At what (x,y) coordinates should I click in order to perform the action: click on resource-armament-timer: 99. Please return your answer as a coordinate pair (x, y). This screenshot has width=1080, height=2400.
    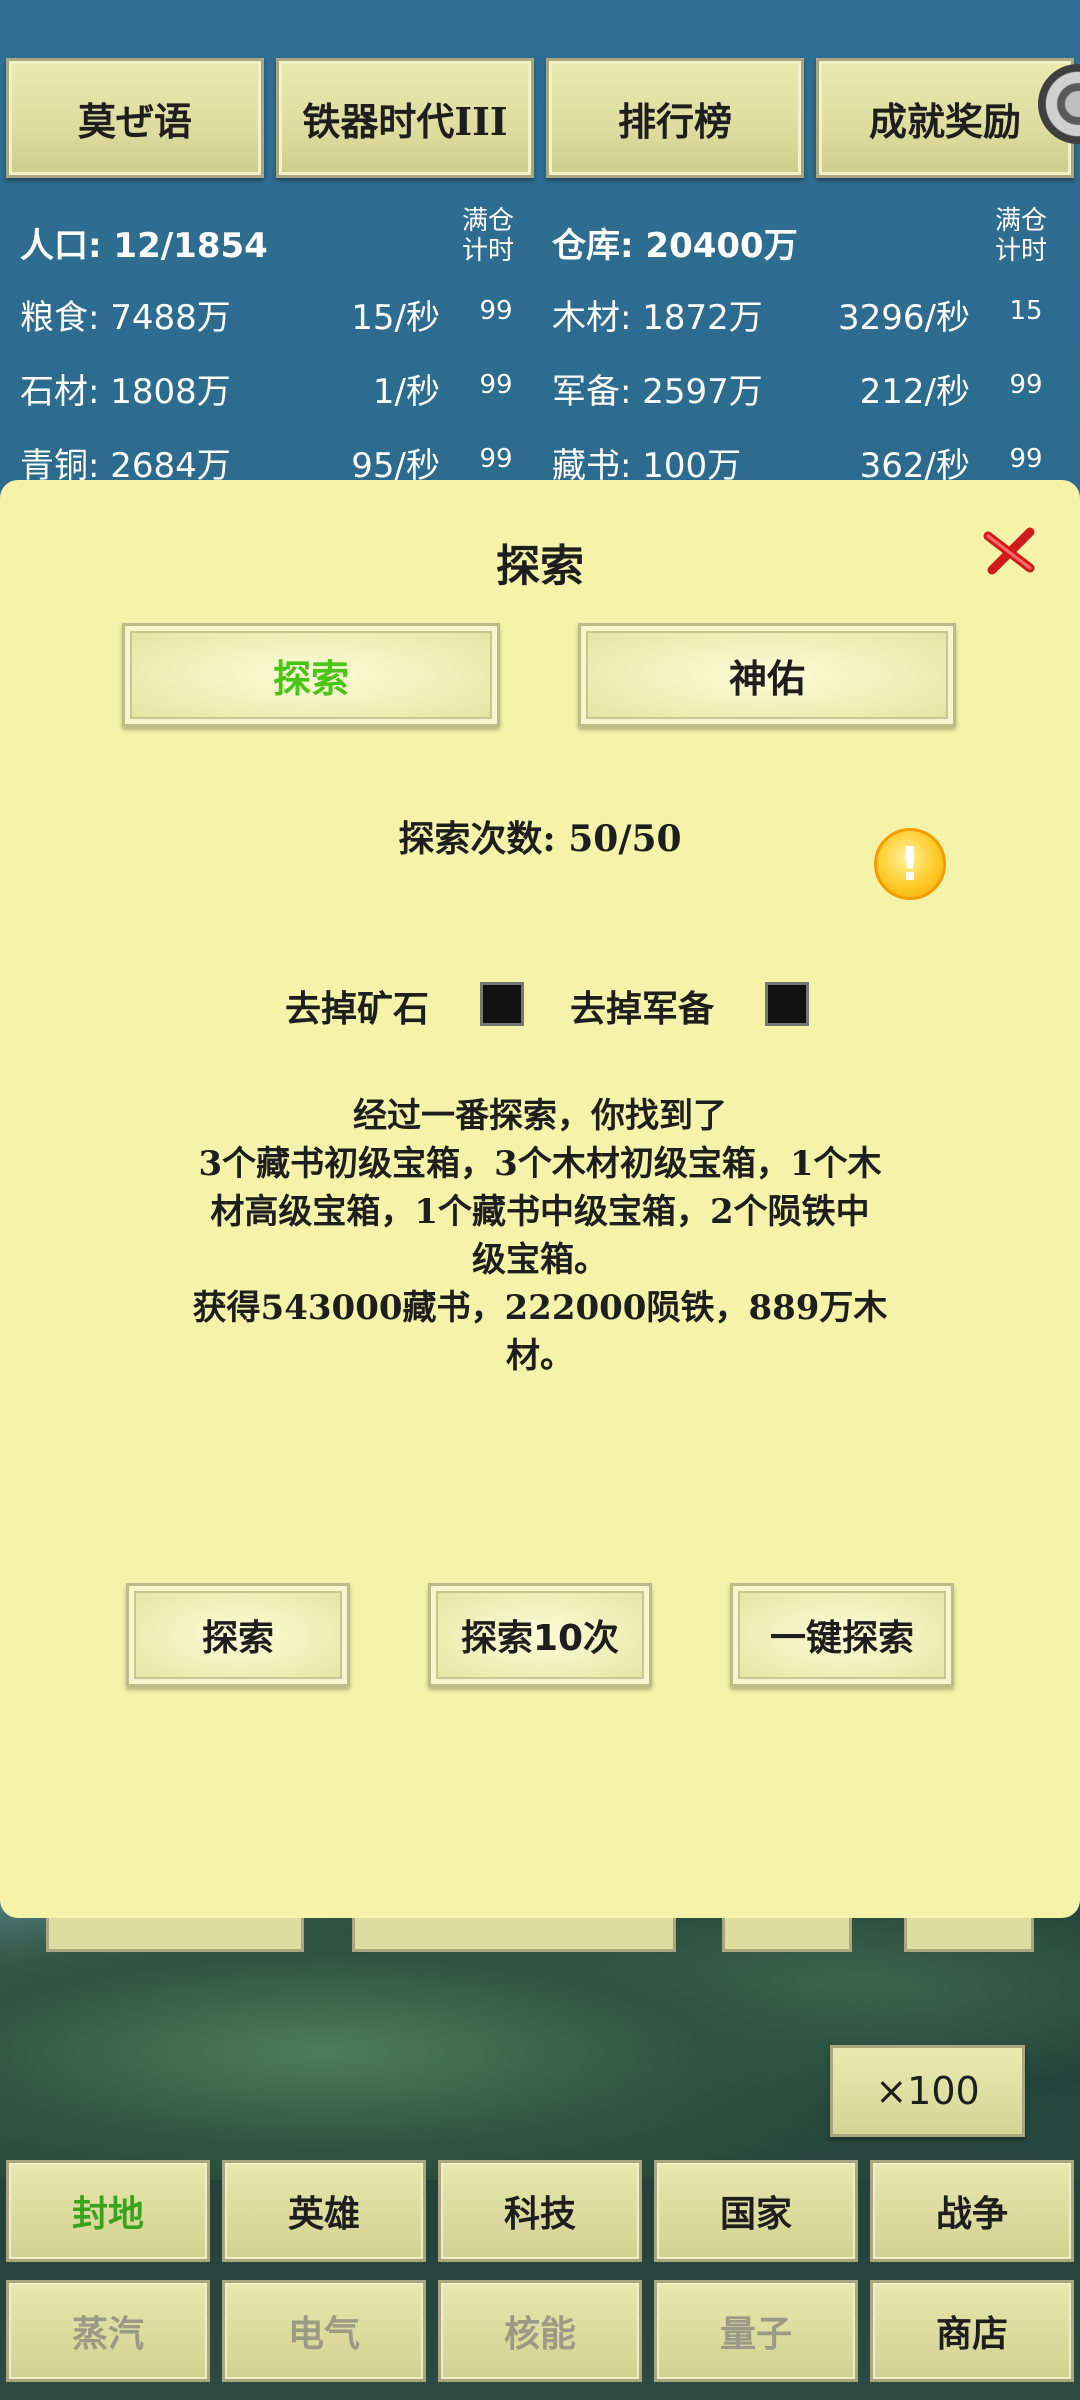
    Looking at the image, I should click on (1026, 385).